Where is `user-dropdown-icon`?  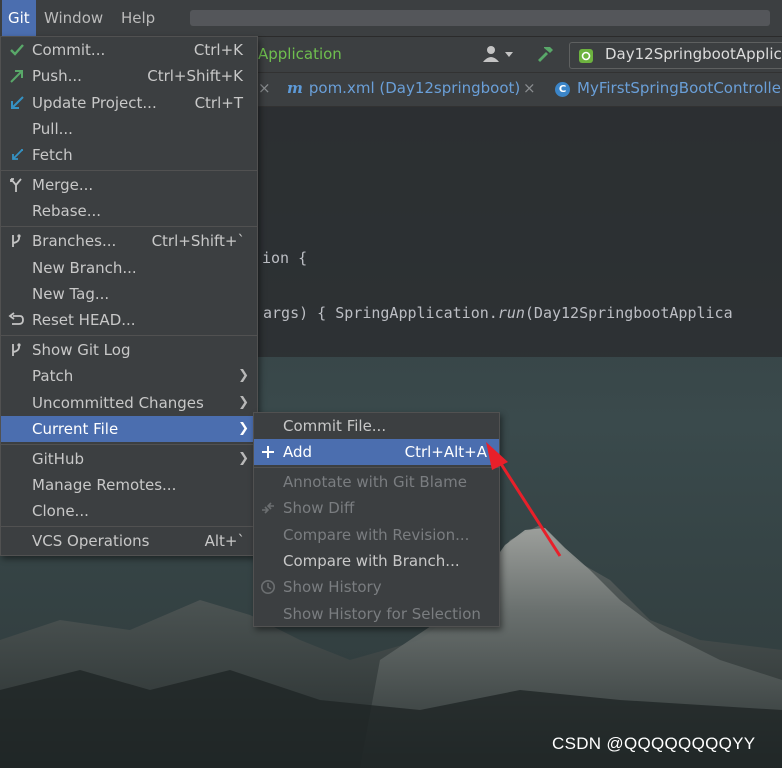
user-dropdown-icon is located at coordinates (498, 54).